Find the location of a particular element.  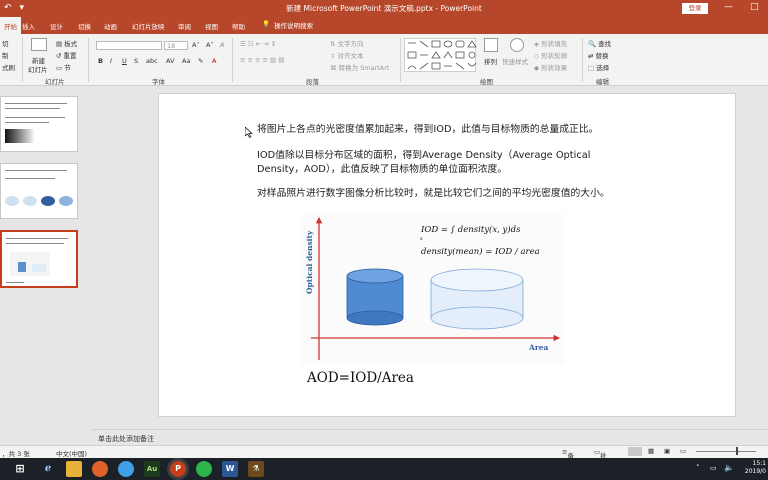

reset-button: ↺ 重置 is located at coordinates (66, 55).